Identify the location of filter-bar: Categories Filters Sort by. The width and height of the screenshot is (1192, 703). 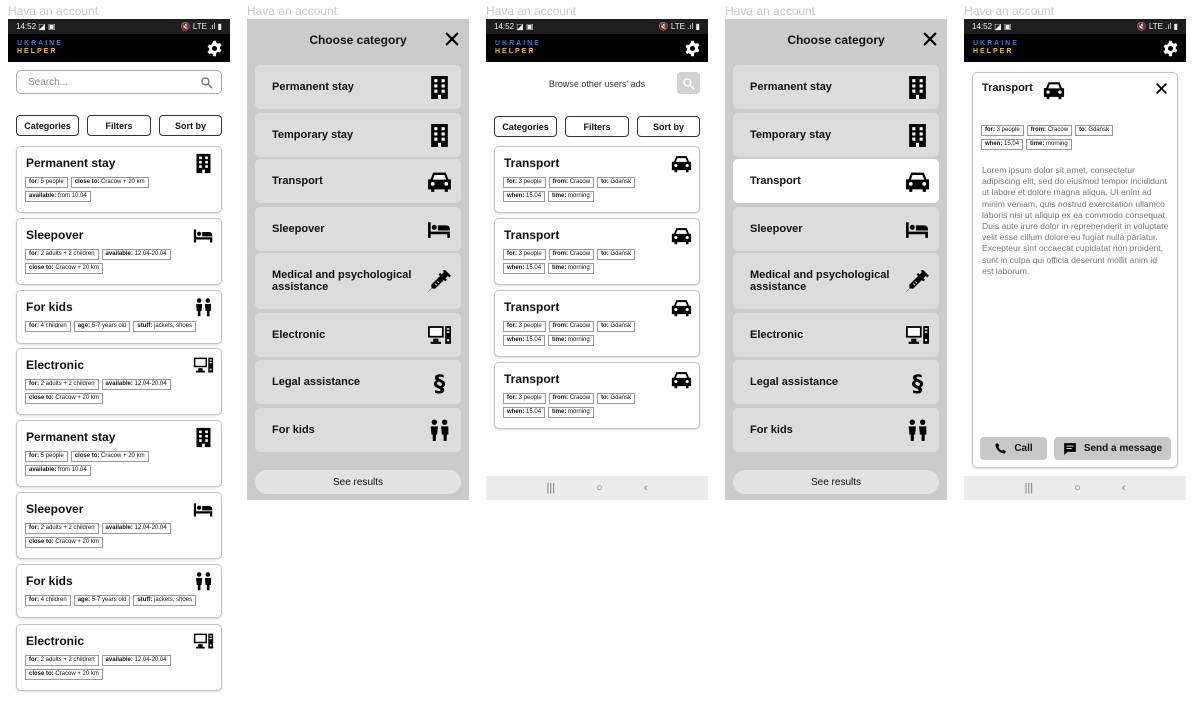
(119, 125).